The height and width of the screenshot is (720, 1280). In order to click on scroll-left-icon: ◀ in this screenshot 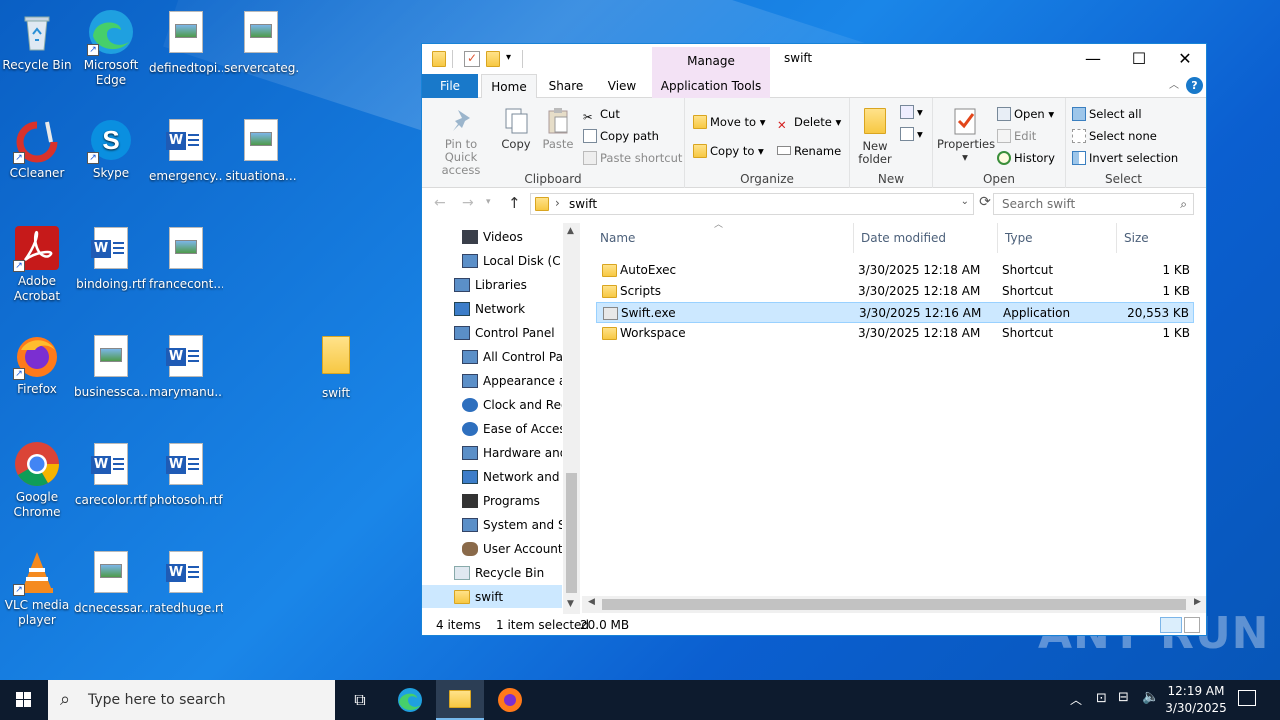, I will do `click(591, 602)`.